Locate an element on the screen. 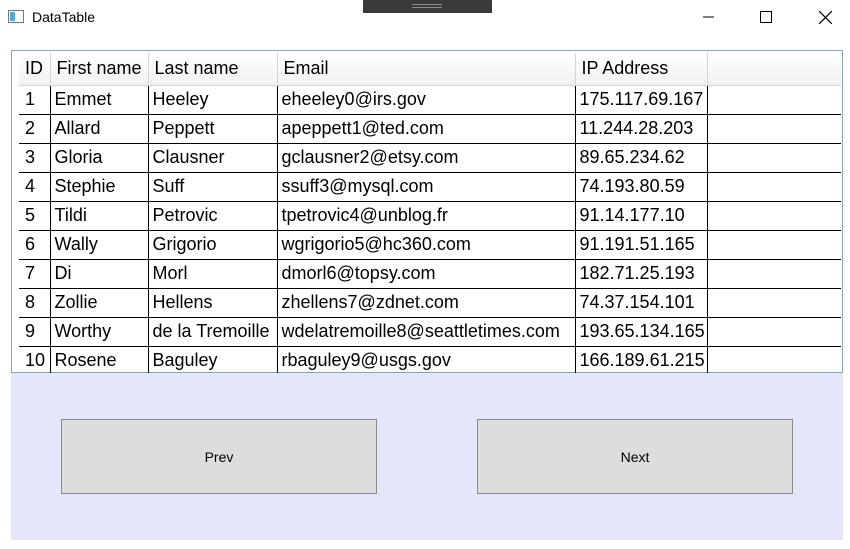  prev-button: Prev is located at coordinates (219, 456).